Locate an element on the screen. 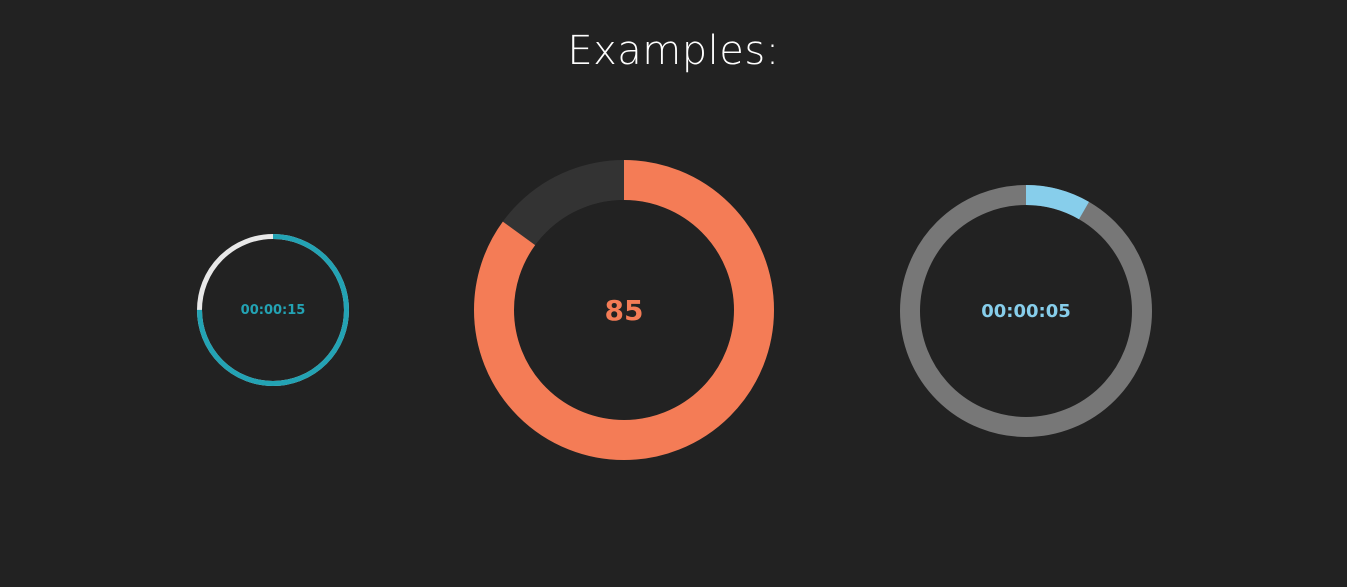 Image resolution: width=1347 pixels, height=587 pixels. percent-dial: 85 is located at coordinates (624, 310).